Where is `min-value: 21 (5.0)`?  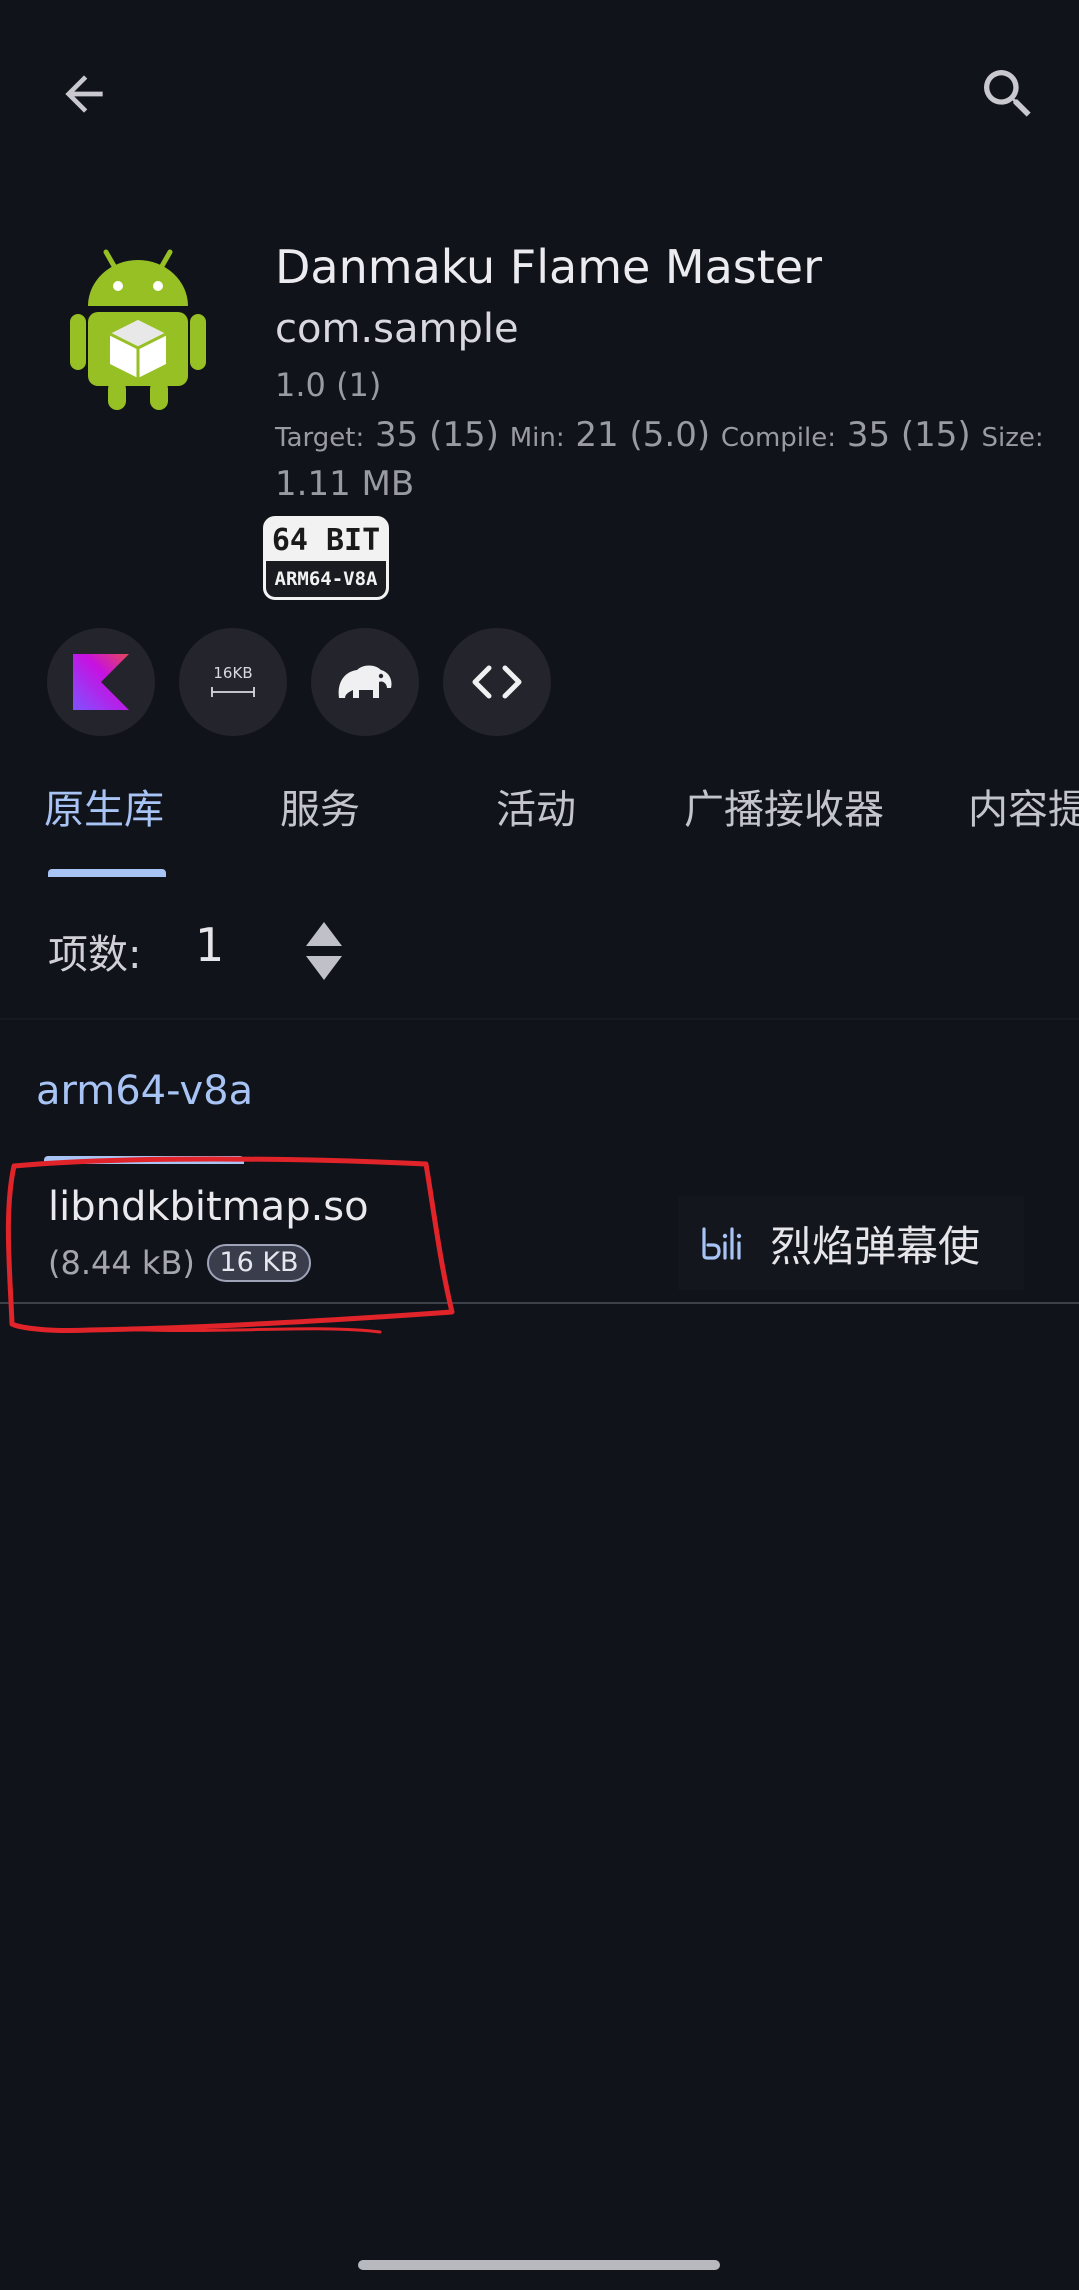
min-value: 21 (5.0) is located at coordinates (643, 435).